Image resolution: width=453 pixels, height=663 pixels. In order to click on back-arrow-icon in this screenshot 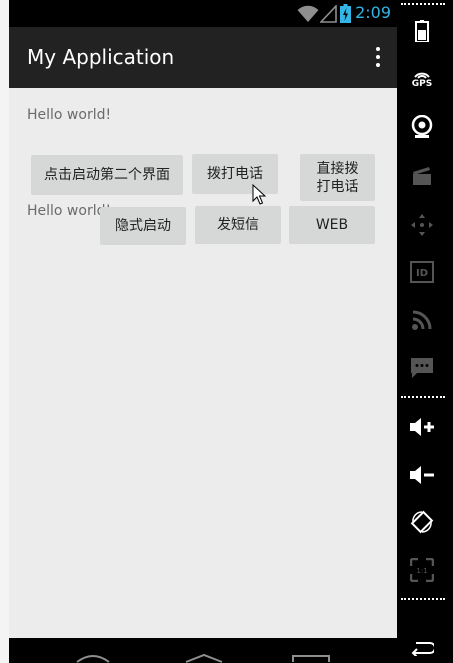, I will do `click(422, 649)`.